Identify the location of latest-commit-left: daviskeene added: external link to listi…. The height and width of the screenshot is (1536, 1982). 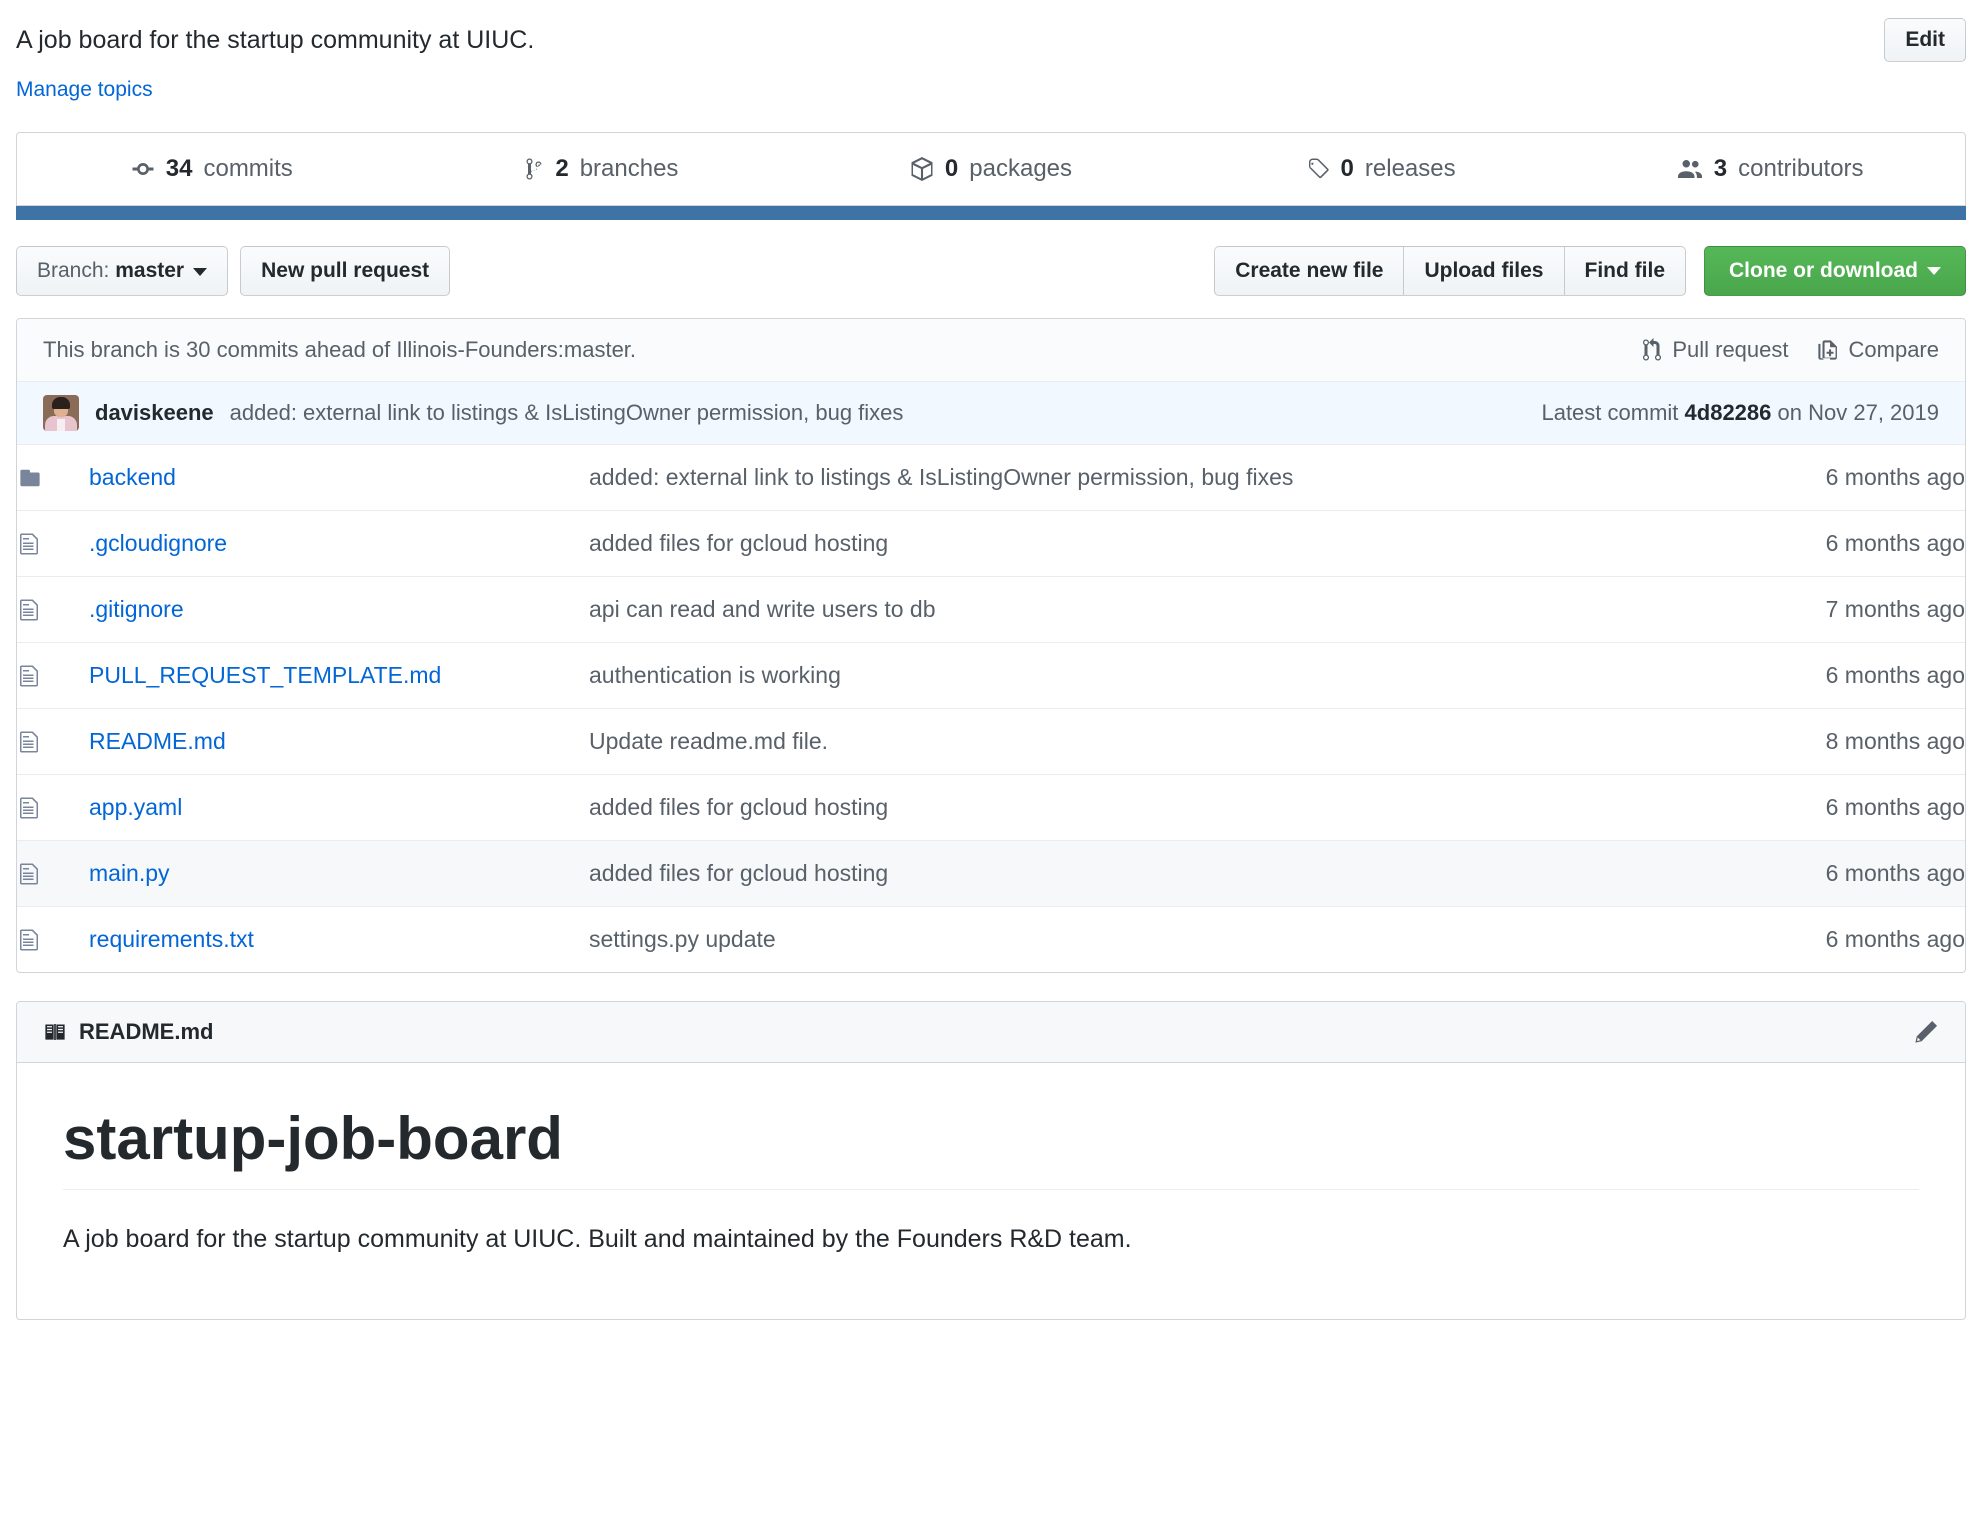
(473, 413).